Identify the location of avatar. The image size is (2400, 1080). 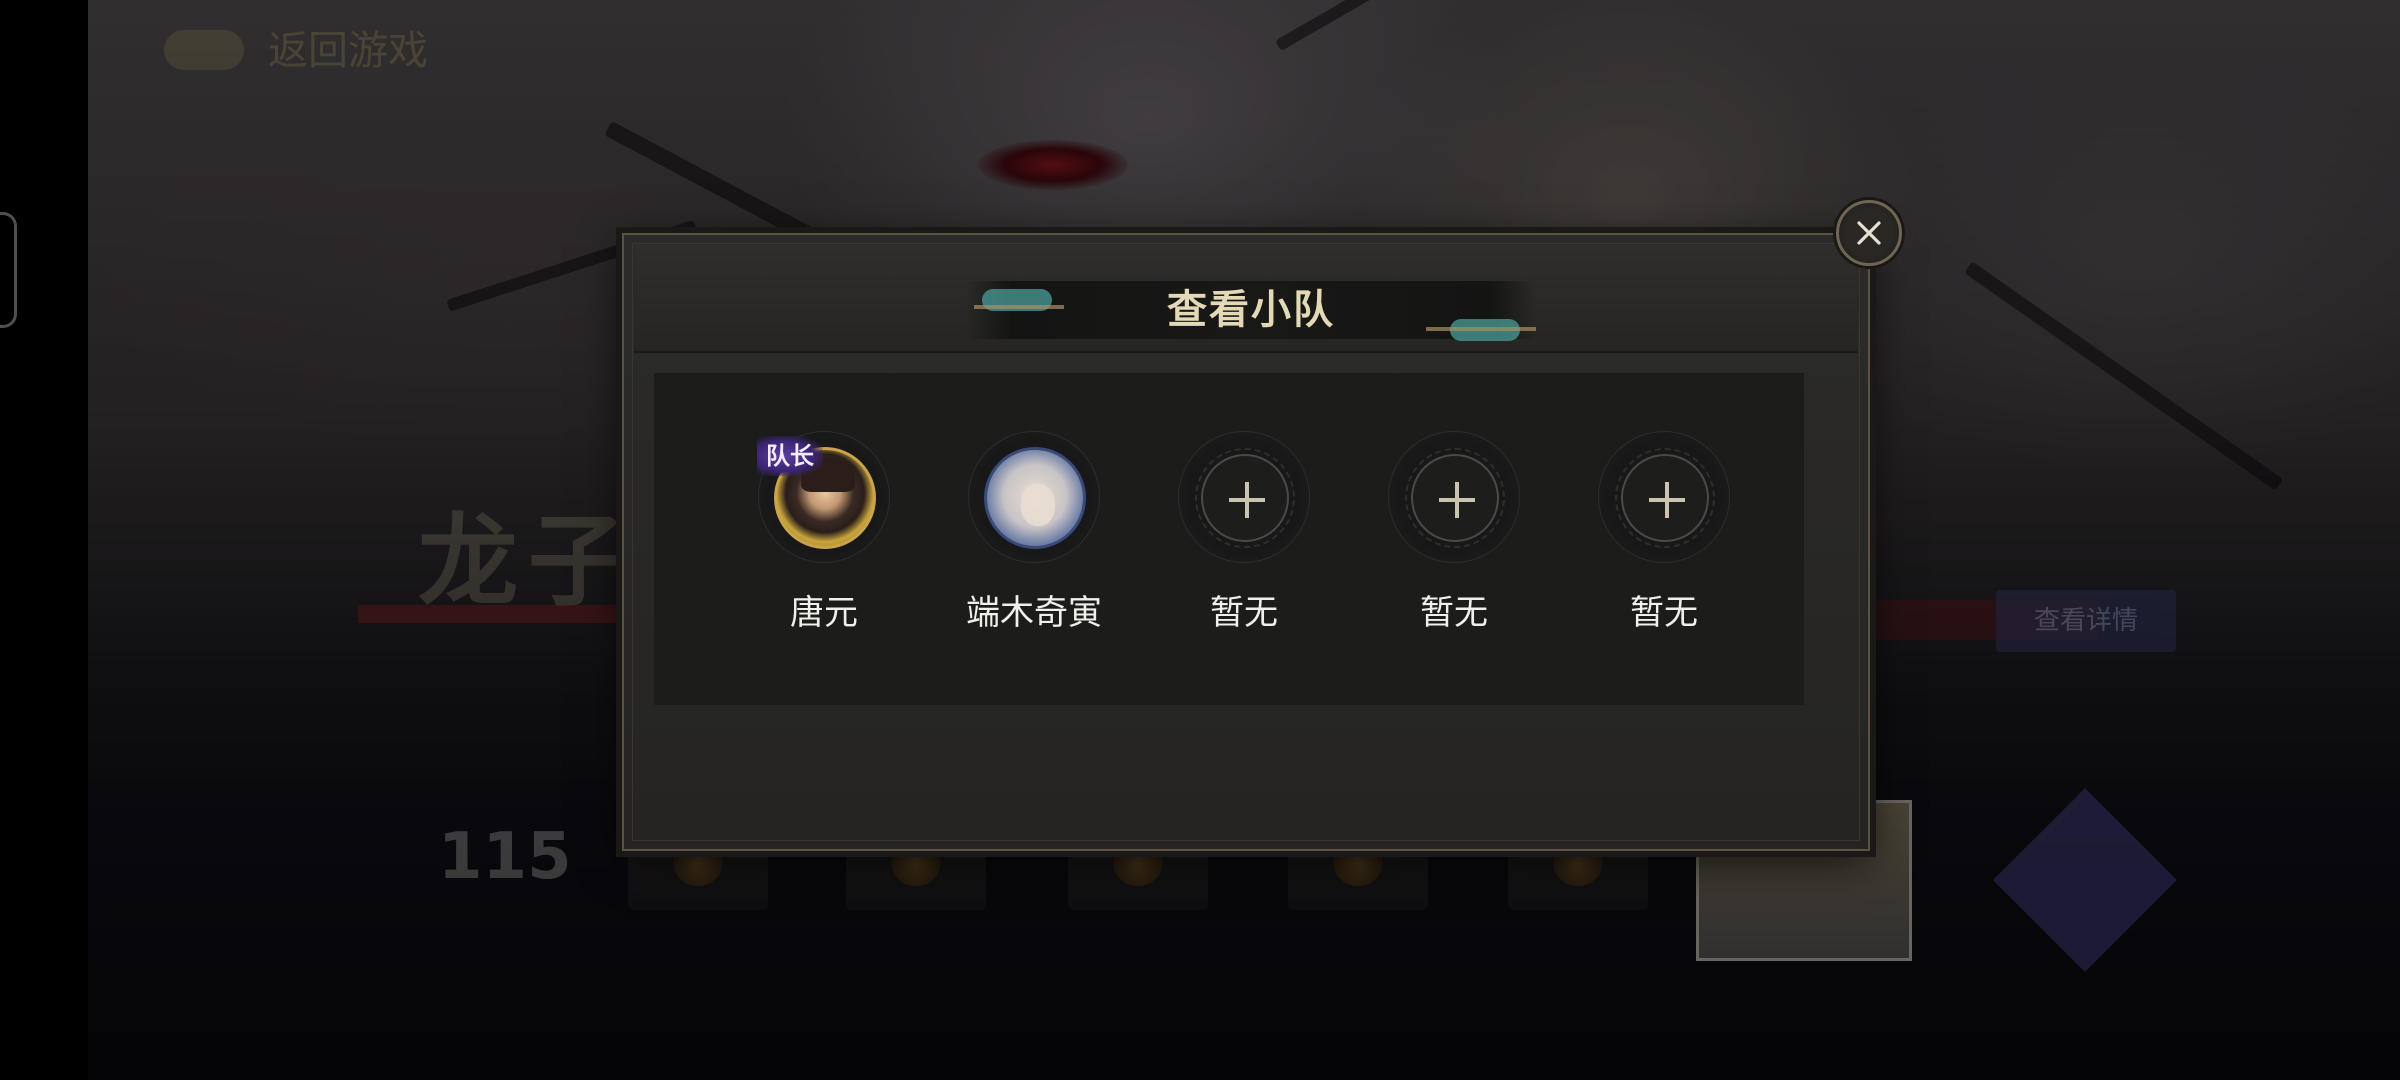
(1035, 498).